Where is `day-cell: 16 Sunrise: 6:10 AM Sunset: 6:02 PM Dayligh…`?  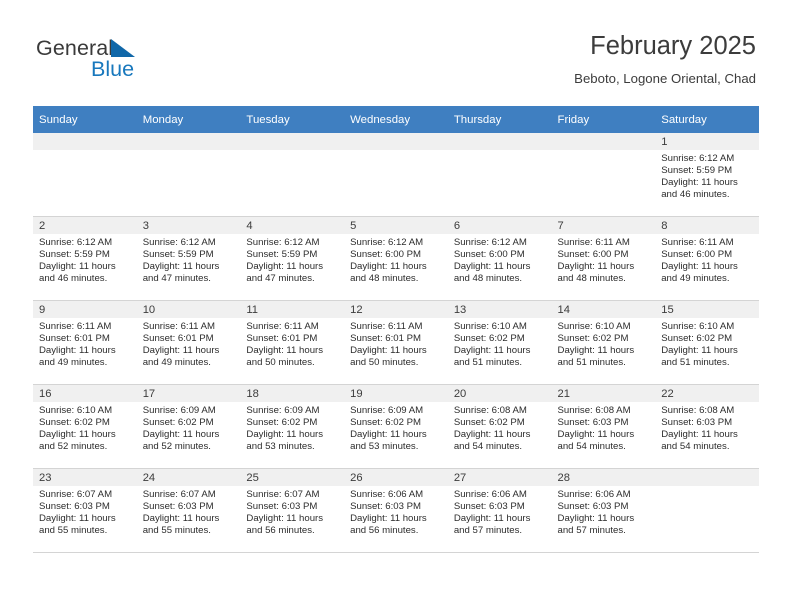
day-cell: 16 Sunrise: 6:10 AM Sunset: 6:02 PM Dayligh… is located at coordinates (85, 426).